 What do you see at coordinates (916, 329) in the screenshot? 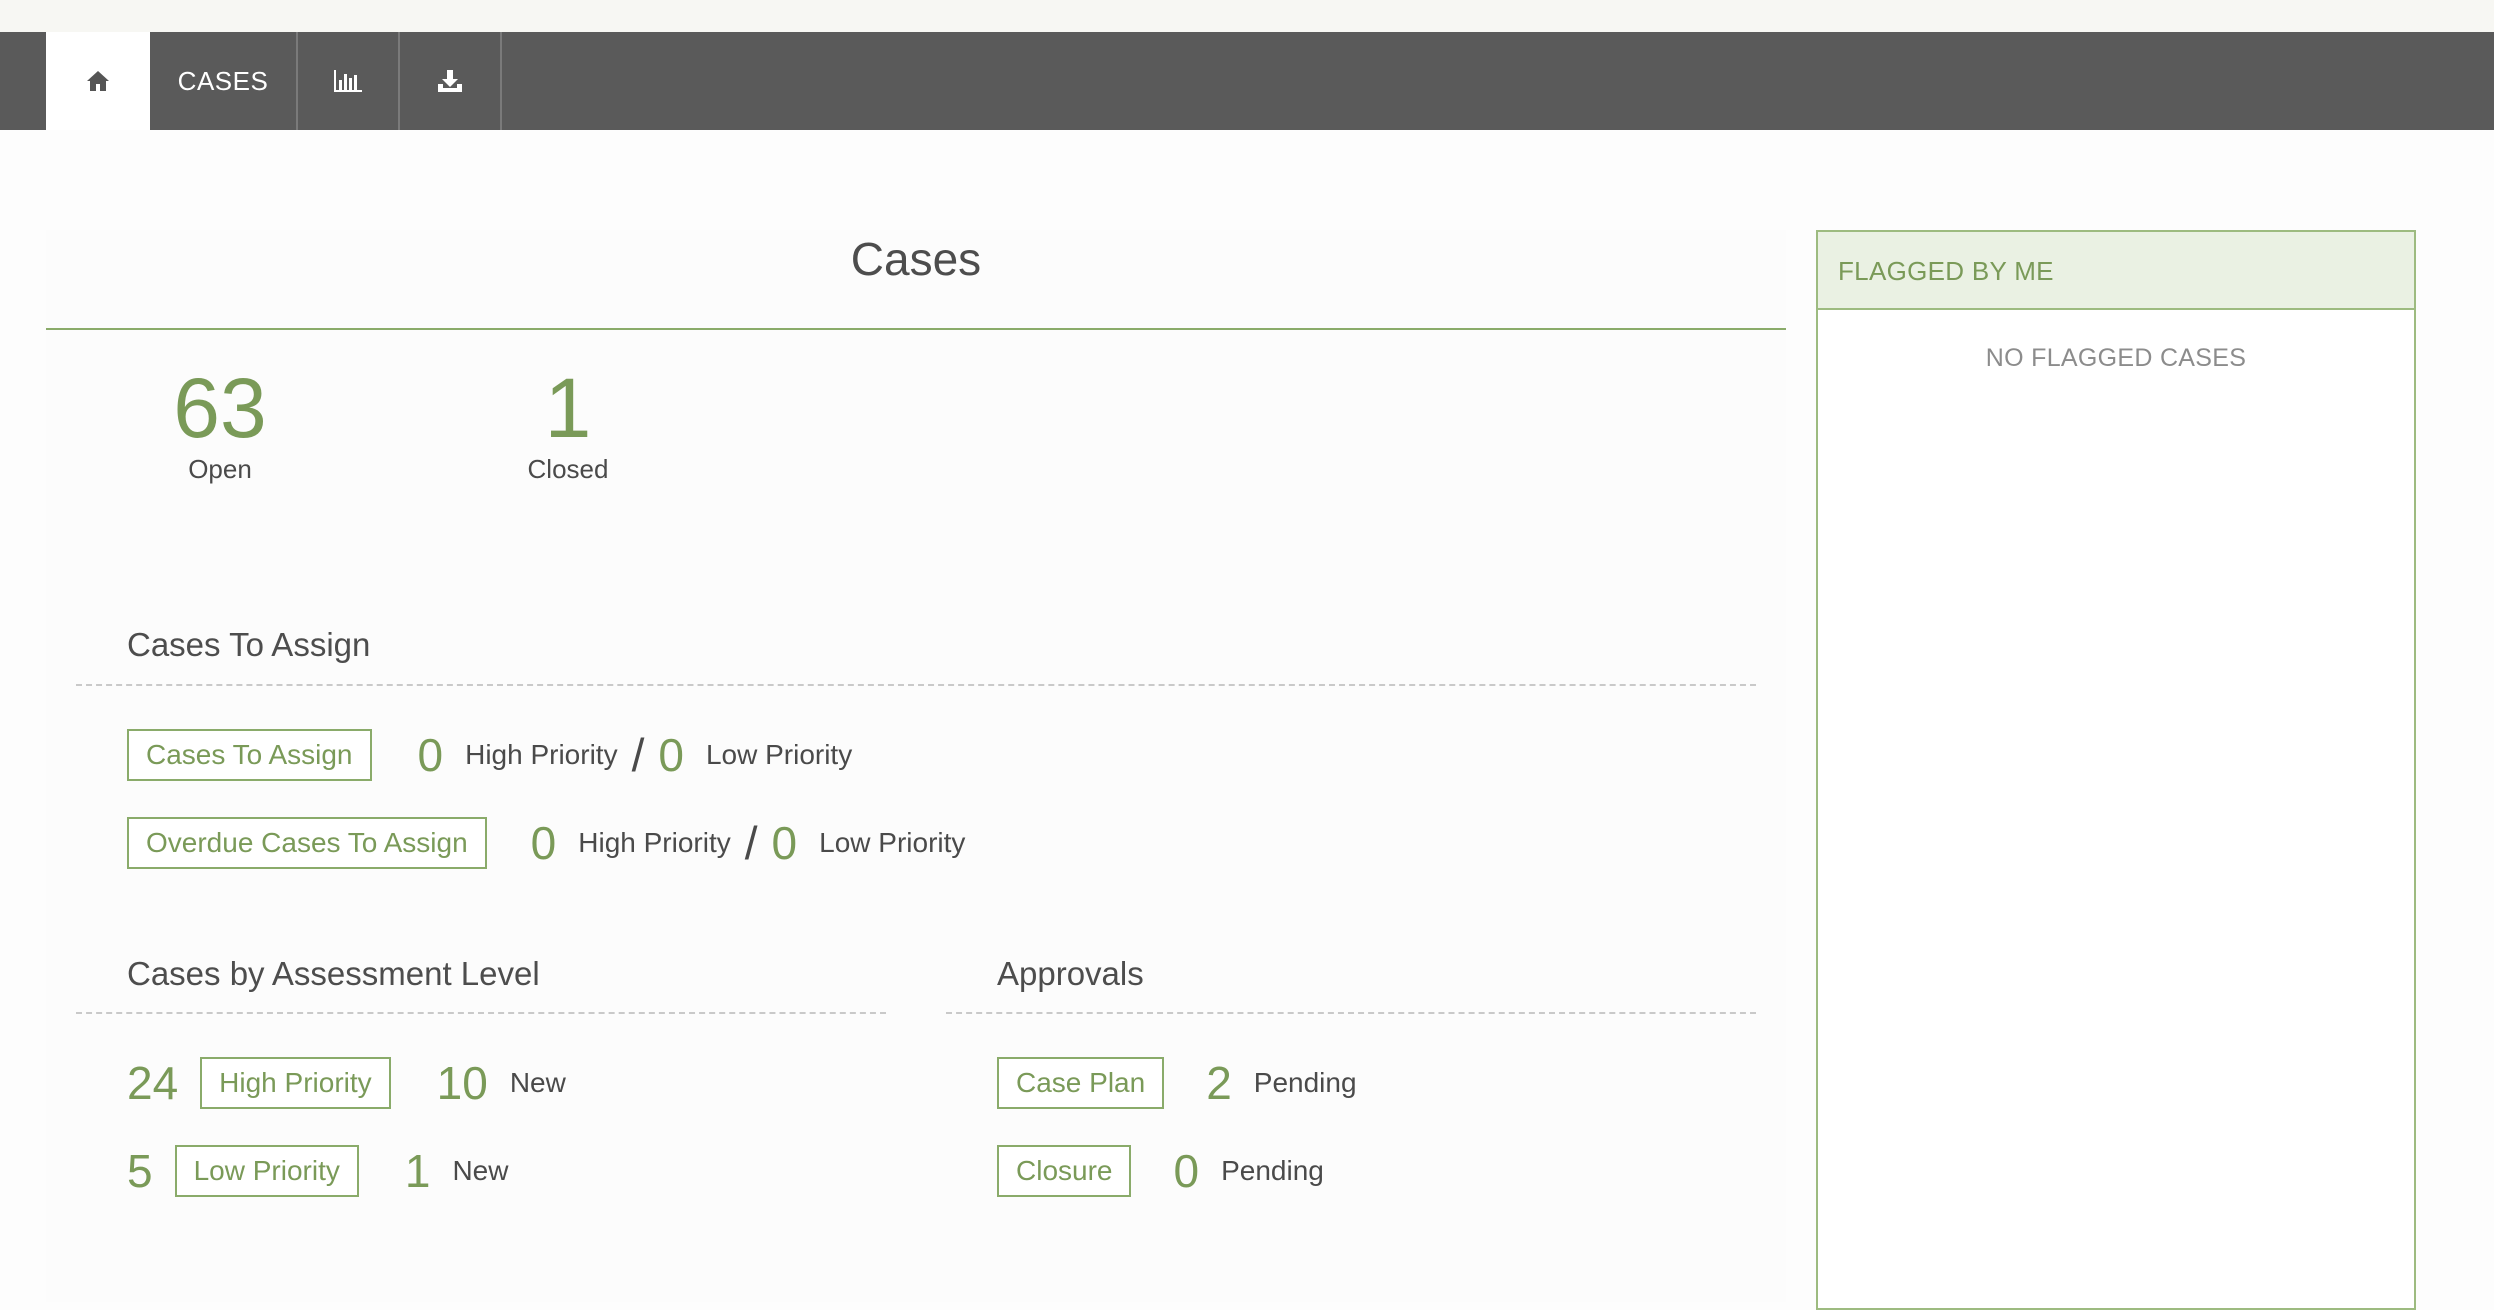
I see `title-divider` at bounding box center [916, 329].